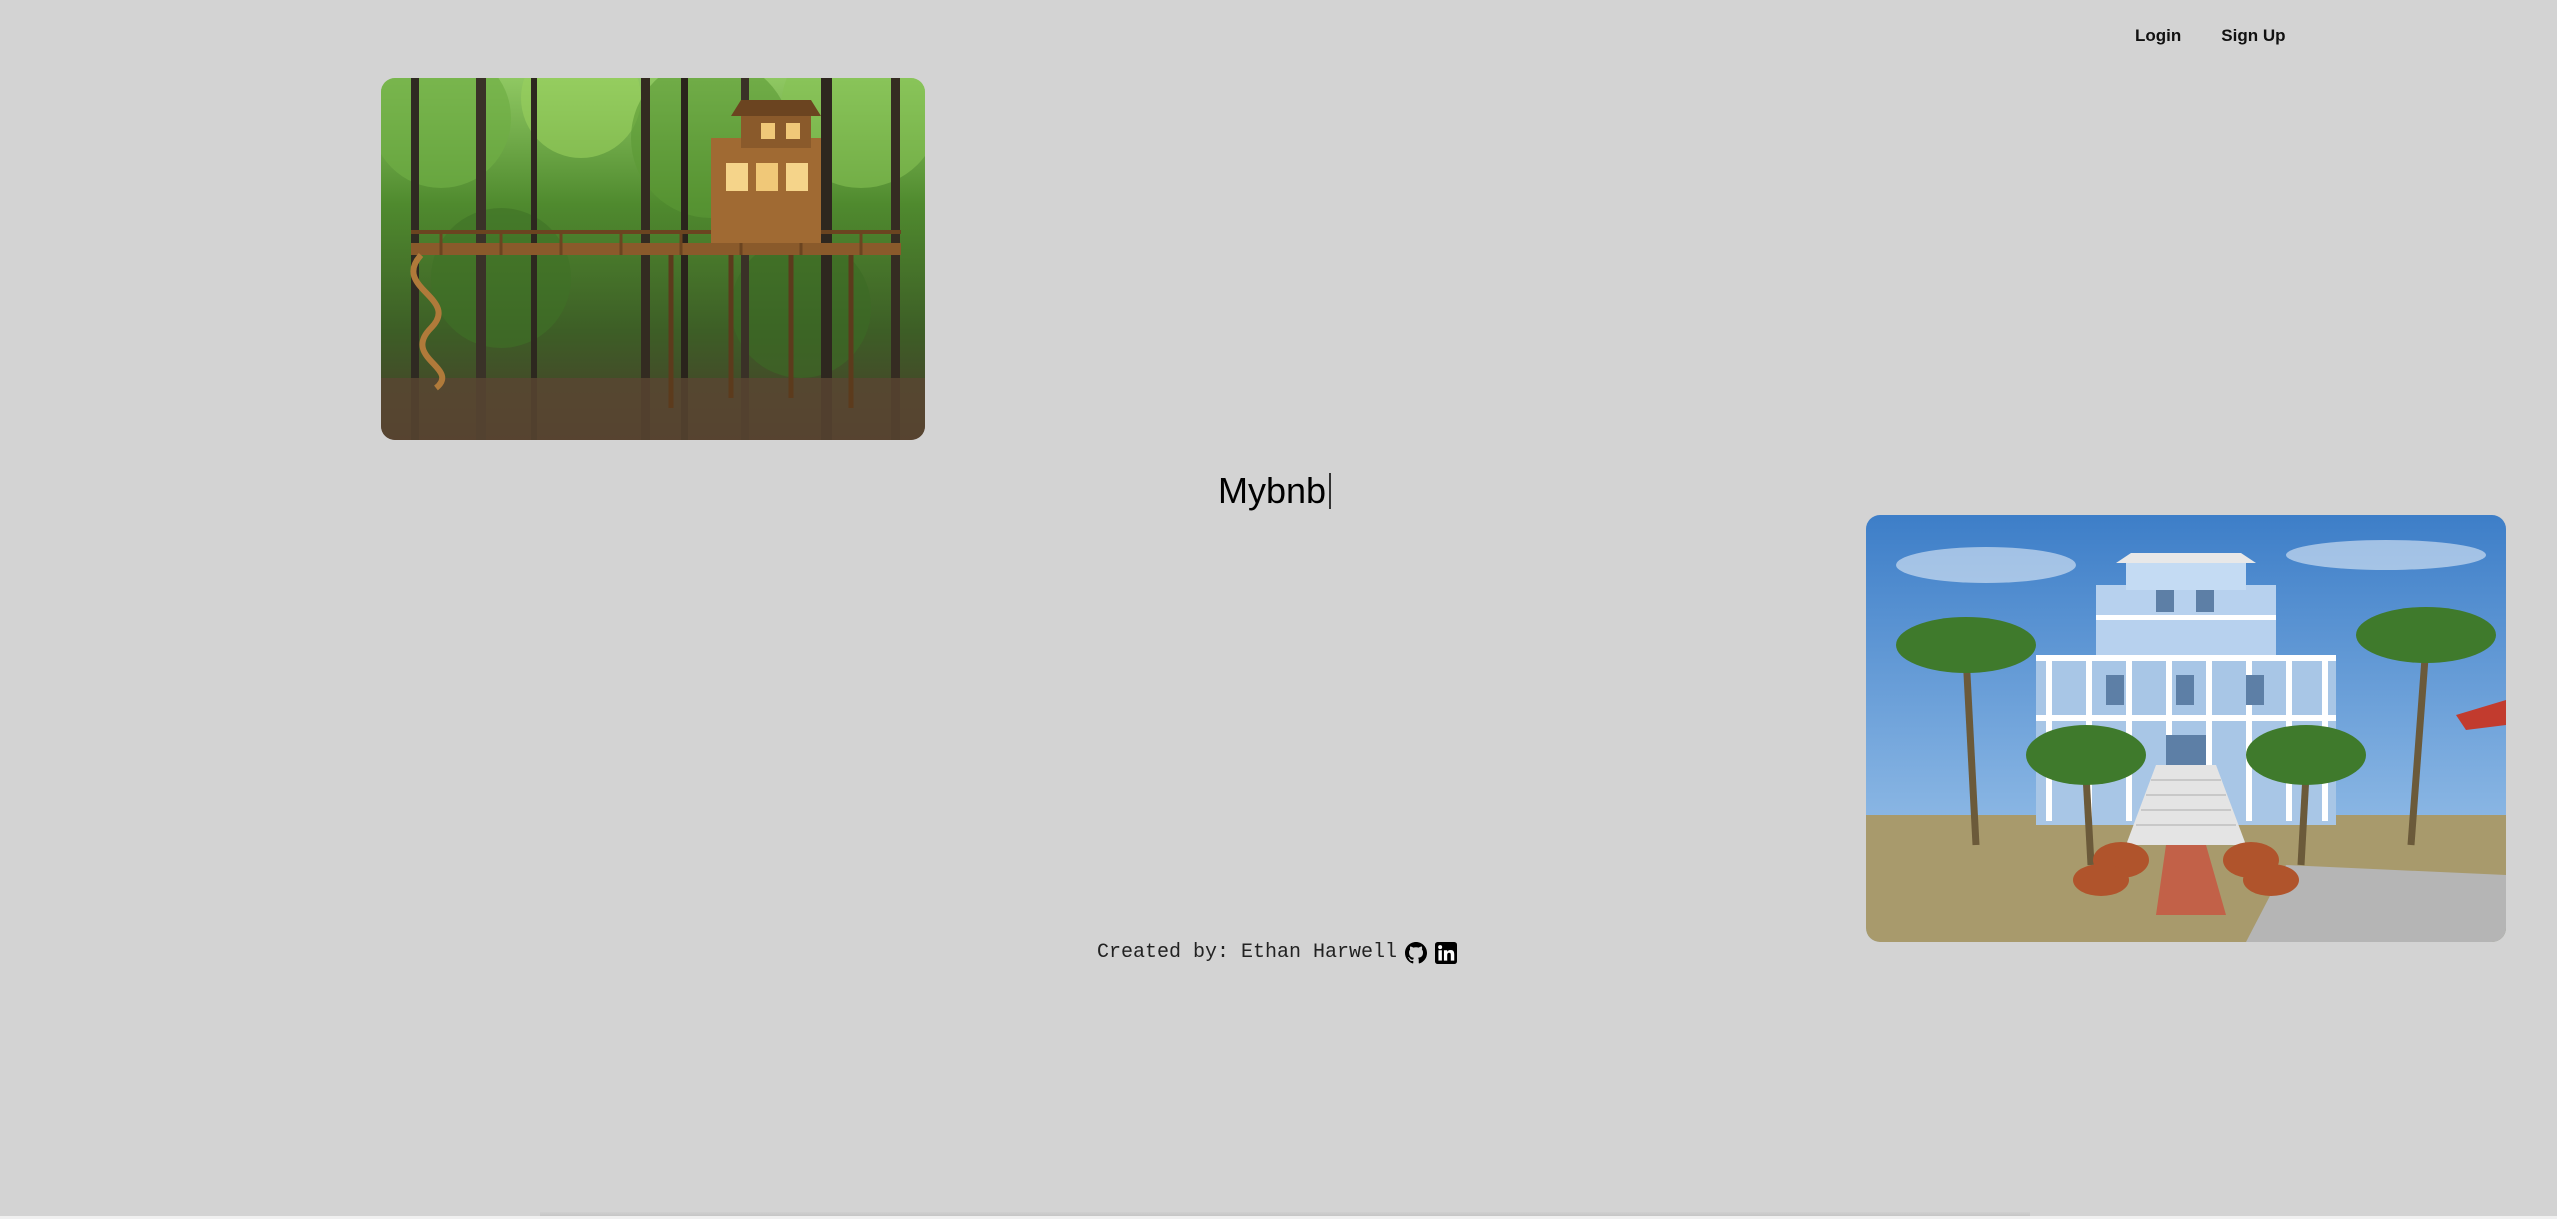 This screenshot has height=1219, width=2557. Describe the element at coordinates (1330, 491) in the screenshot. I see `text-caret` at that location.